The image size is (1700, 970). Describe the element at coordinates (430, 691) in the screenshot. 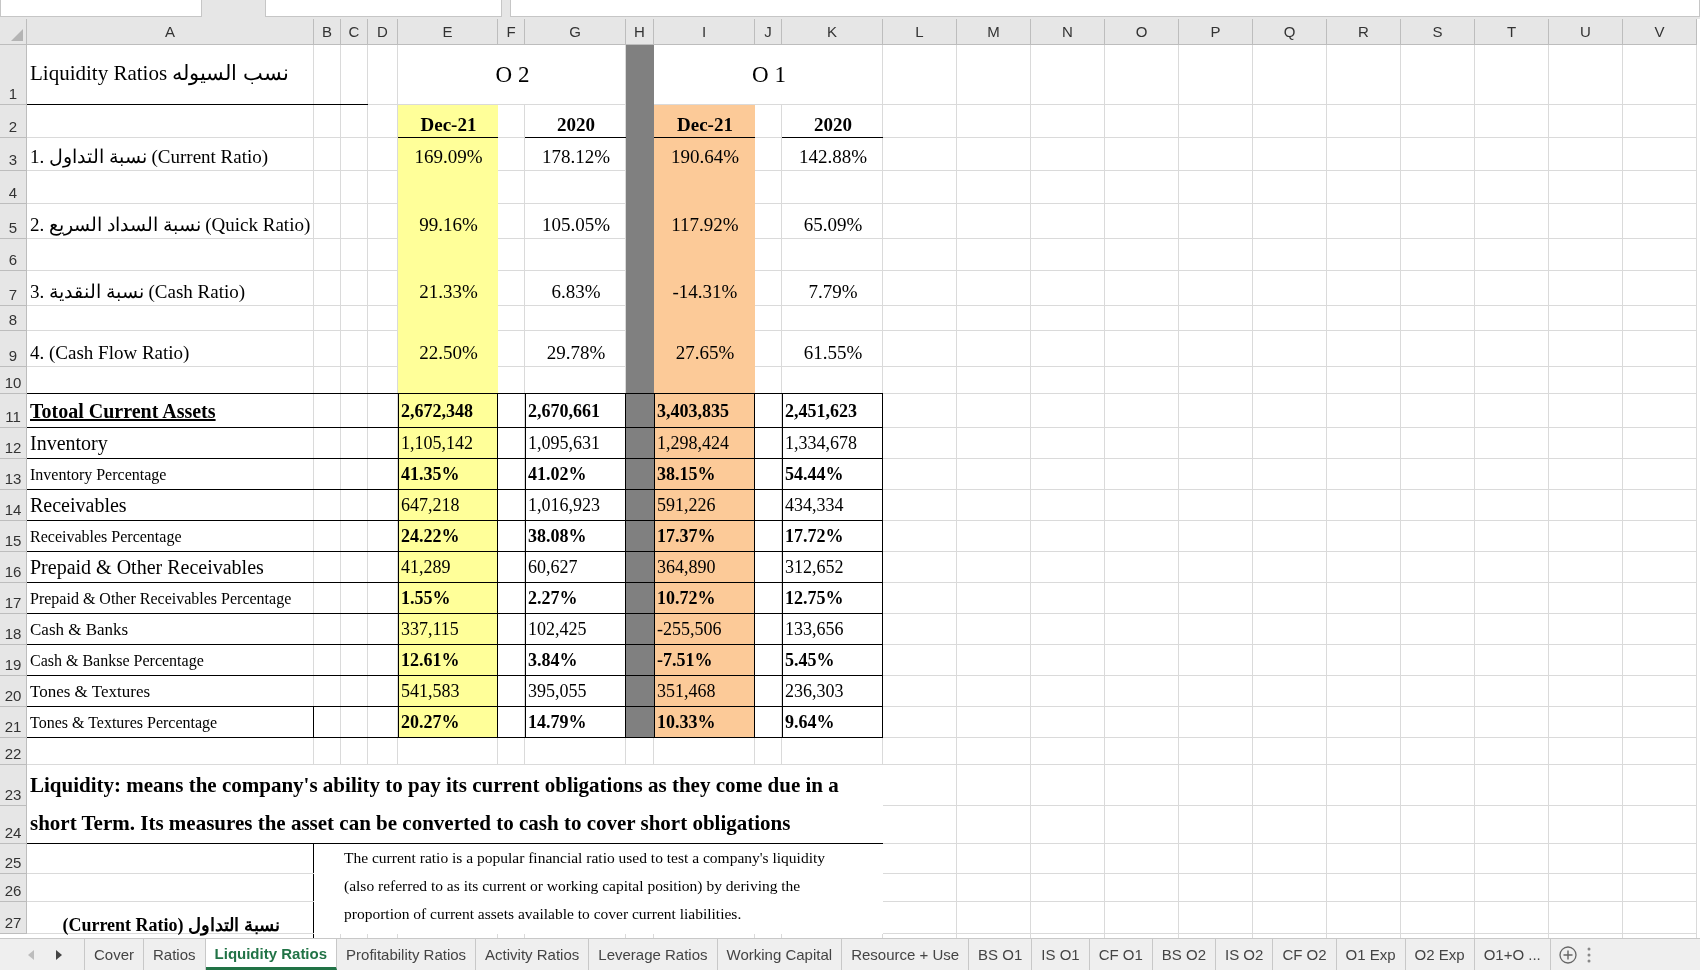

I see `table-cell-text: 541,583` at that location.